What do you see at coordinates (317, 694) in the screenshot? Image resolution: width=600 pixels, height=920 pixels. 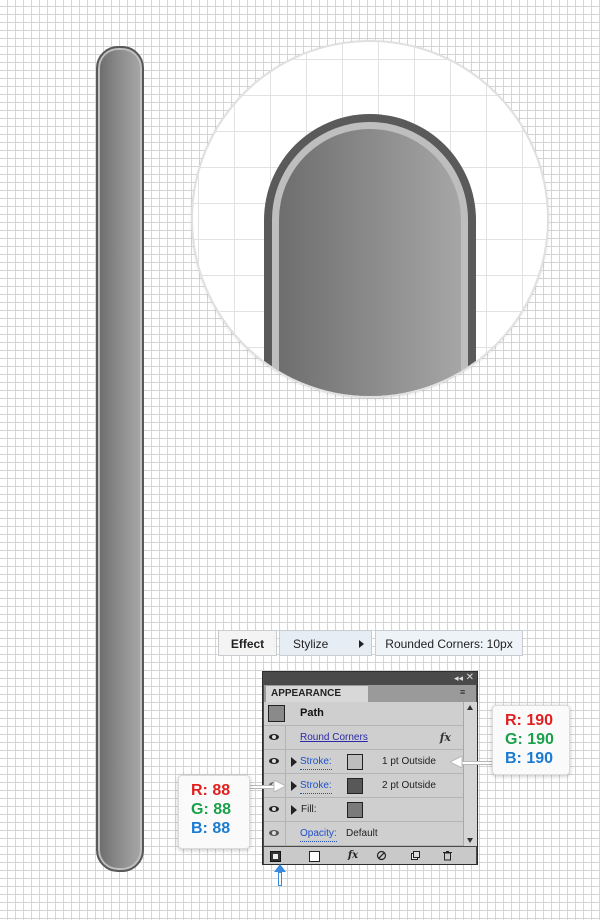 I see `tab-appearance: APPEARANCE` at bounding box center [317, 694].